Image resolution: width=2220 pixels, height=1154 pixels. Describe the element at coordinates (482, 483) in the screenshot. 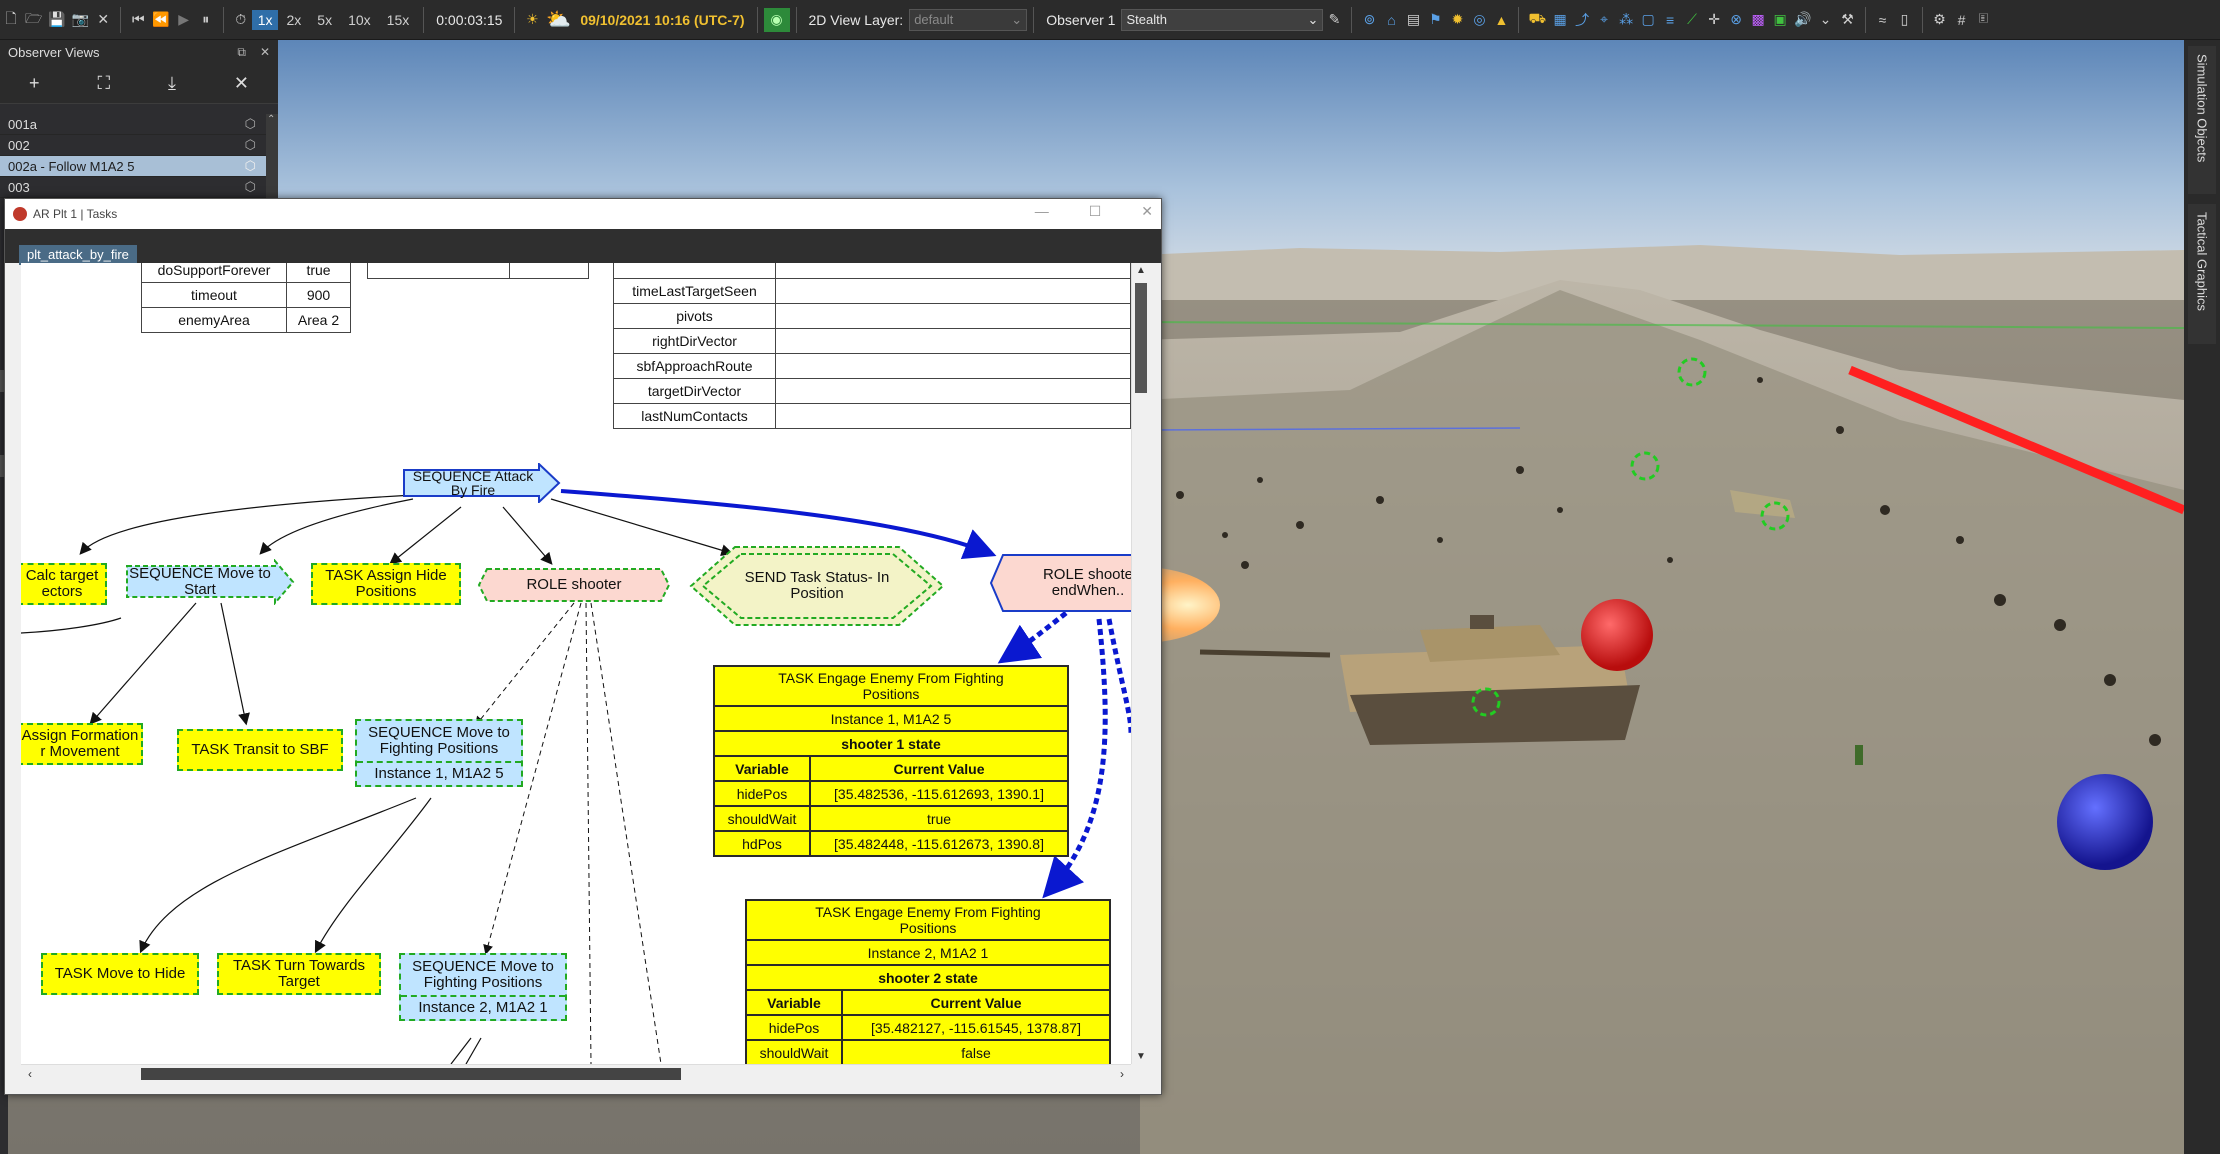

I see `node-sequence-attack-by-fire: SEQUENCE Attack By Fire` at that location.